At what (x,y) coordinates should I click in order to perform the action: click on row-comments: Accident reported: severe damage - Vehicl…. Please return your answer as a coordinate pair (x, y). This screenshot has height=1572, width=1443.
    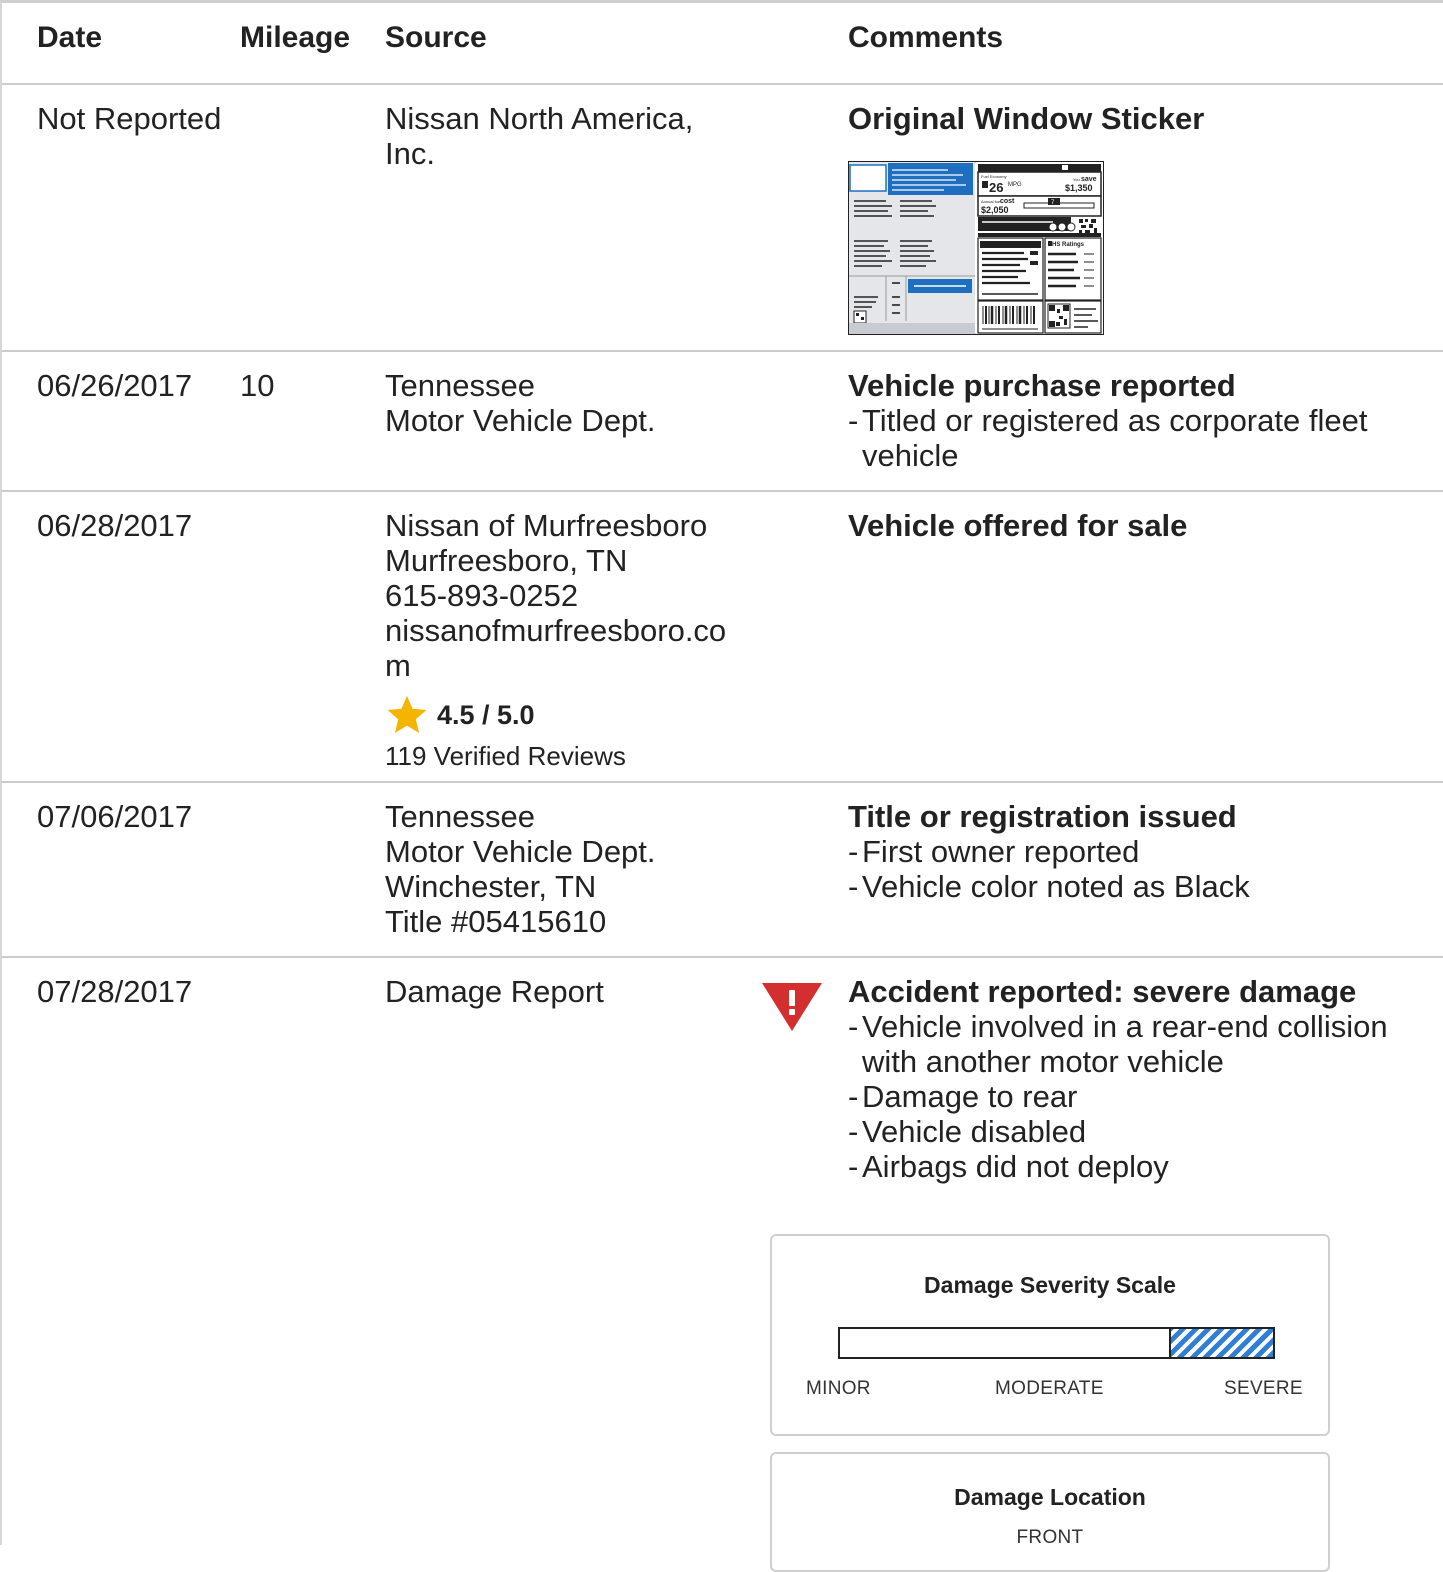
    Looking at the image, I should click on (1133, 1079).